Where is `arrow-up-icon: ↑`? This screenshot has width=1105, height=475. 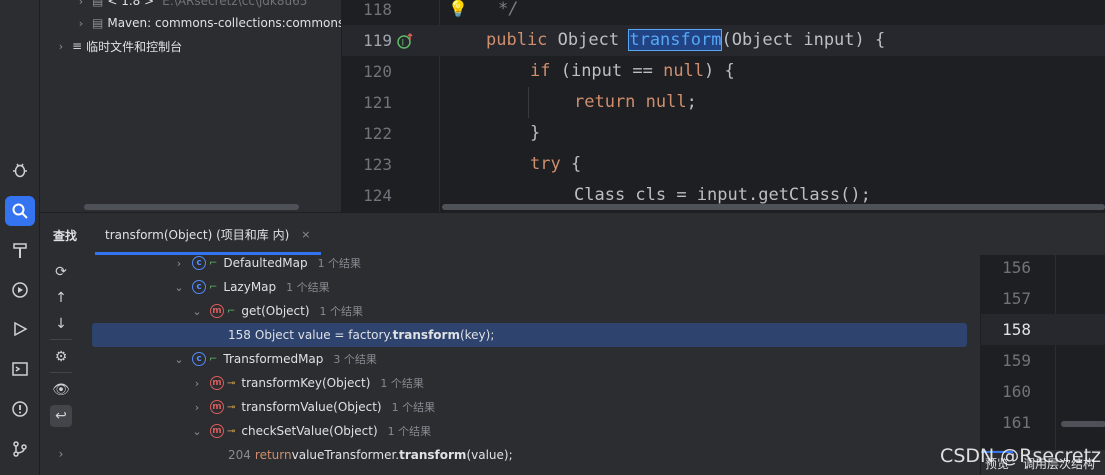
arrow-up-icon: ↑ is located at coordinates (61, 298).